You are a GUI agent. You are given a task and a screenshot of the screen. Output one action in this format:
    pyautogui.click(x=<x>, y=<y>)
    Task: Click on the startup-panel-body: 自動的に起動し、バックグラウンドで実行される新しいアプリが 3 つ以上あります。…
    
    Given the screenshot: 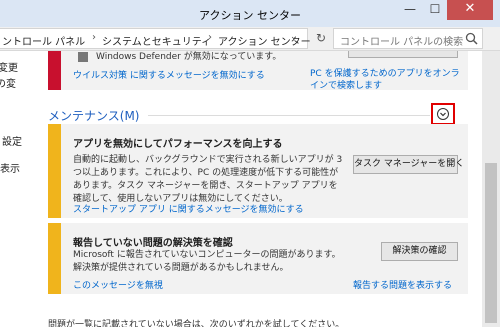 What is the action you would take?
    pyautogui.click(x=208, y=179)
    